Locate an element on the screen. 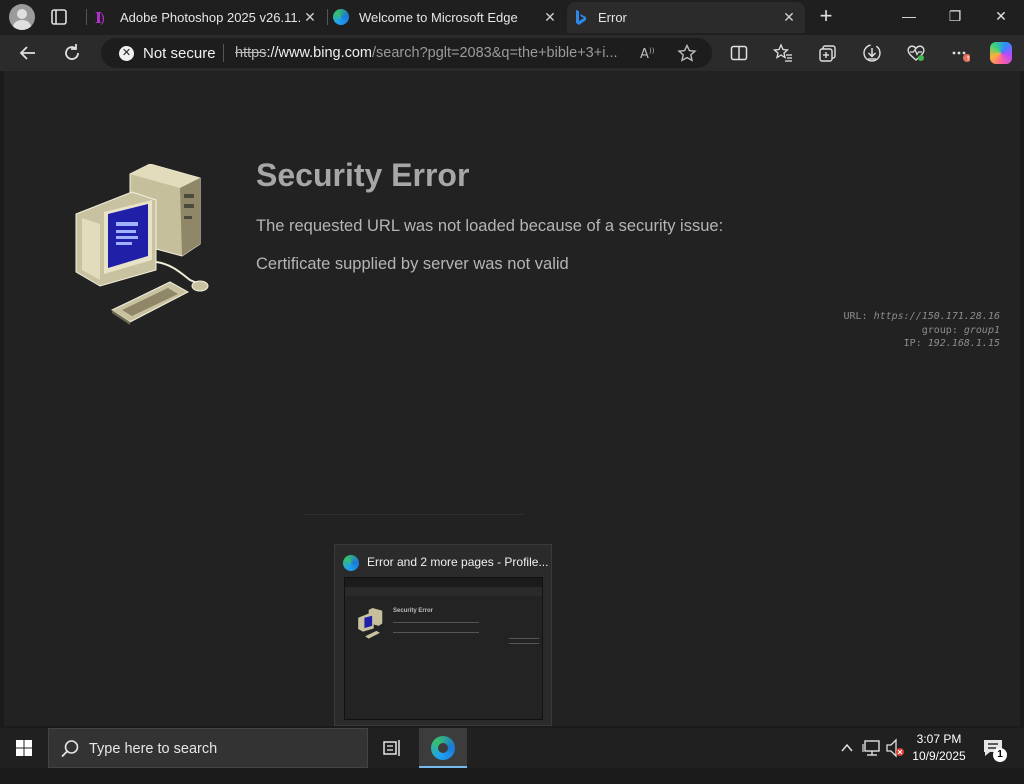 The height and width of the screenshot is (784, 1024). site-info-button: ✕ Not secure is located at coordinates (167, 53).